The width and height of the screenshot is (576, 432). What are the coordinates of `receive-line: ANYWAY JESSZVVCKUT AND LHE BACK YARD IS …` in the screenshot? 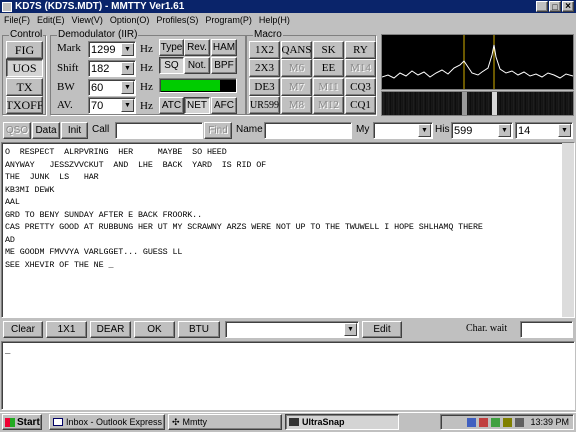 It's located at (136, 164).